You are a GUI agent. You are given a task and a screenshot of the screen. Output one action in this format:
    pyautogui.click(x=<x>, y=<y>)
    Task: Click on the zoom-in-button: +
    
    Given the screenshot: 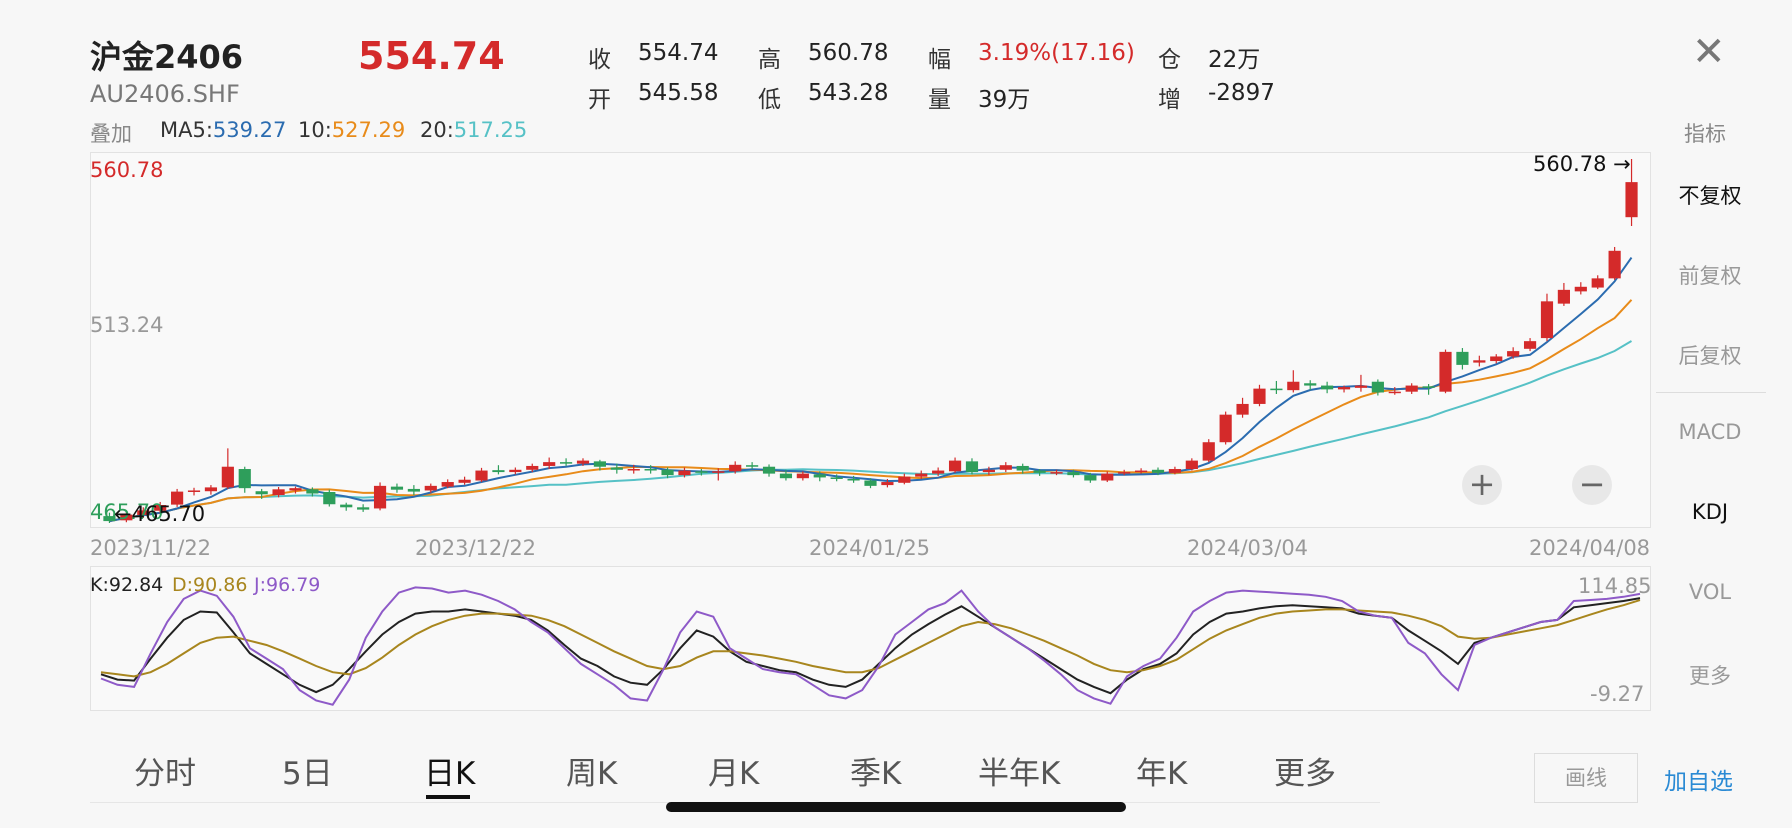 What is the action you would take?
    pyautogui.click(x=1482, y=485)
    